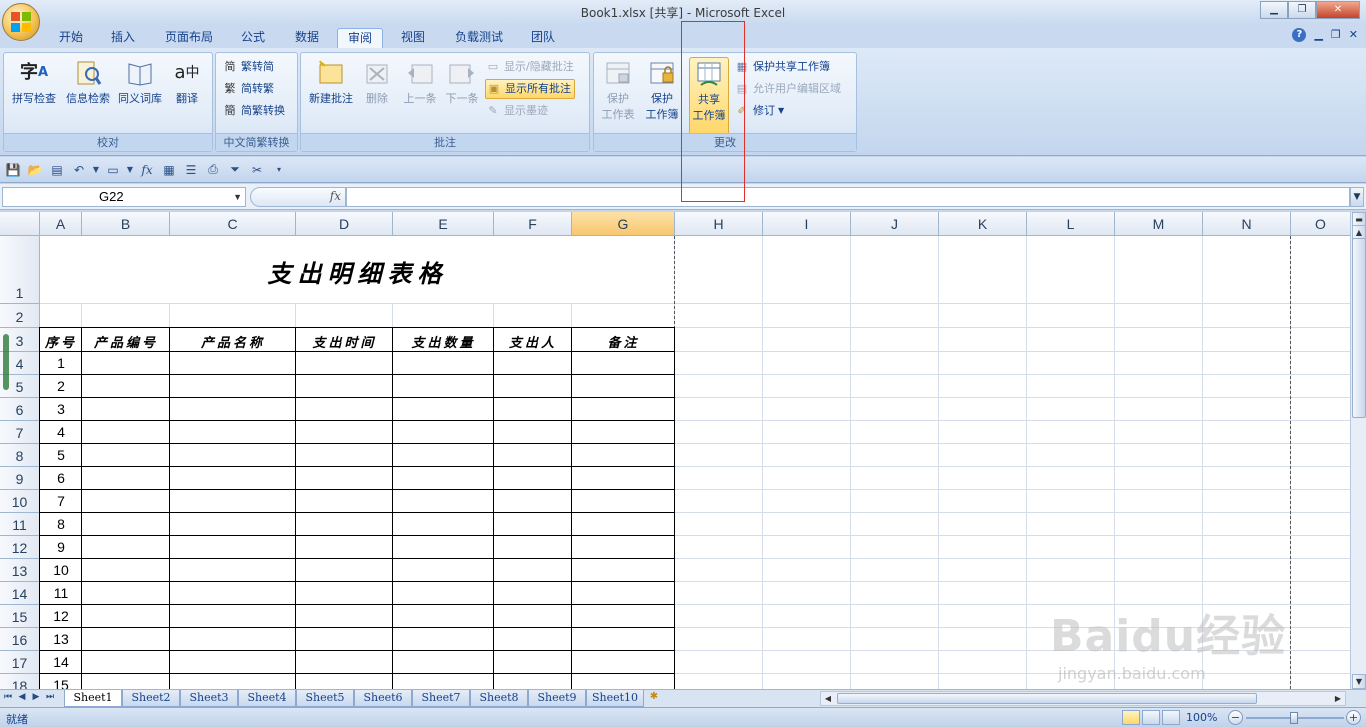 Image resolution: width=1366 pixels, height=727 pixels. What do you see at coordinates (533, 342) in the screenshot?
I see `table-header-cell: 支出人` at bounding box center [533, 342].